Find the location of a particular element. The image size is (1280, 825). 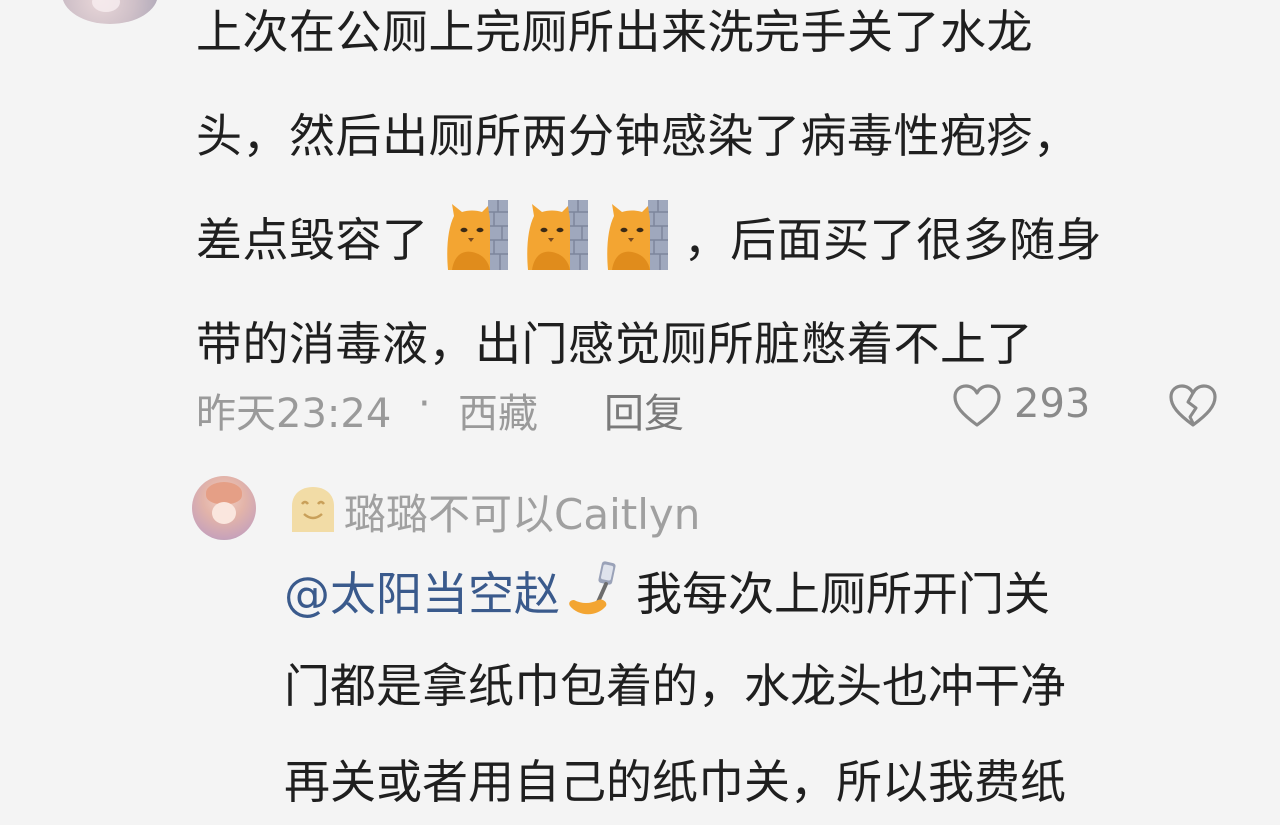

comment-line-3: 差点毁容了 ，后面买了很多随身 is located at coordinates (649, 240).